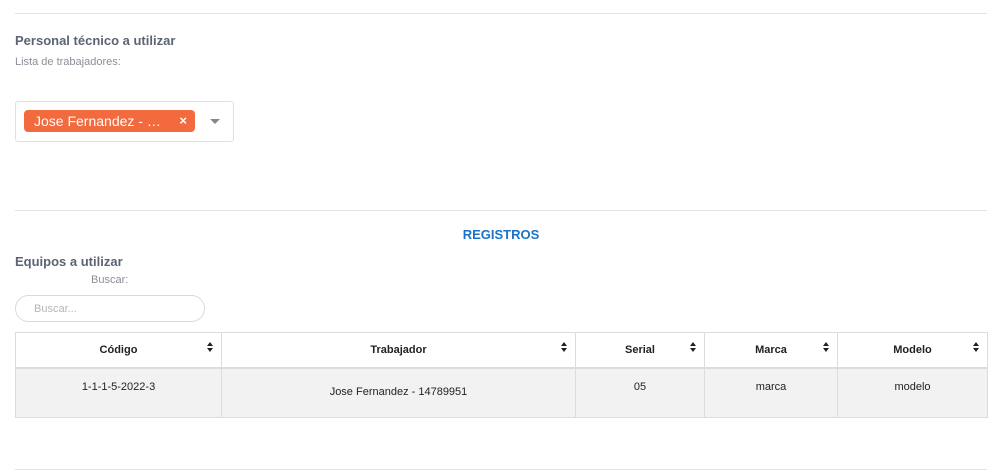 This screenshot has height=473, width=1002. What do you see at coordinates (912, 392) in the screenshot?
I see `cell-modelo: modelo` at bounding box center [912, 392].